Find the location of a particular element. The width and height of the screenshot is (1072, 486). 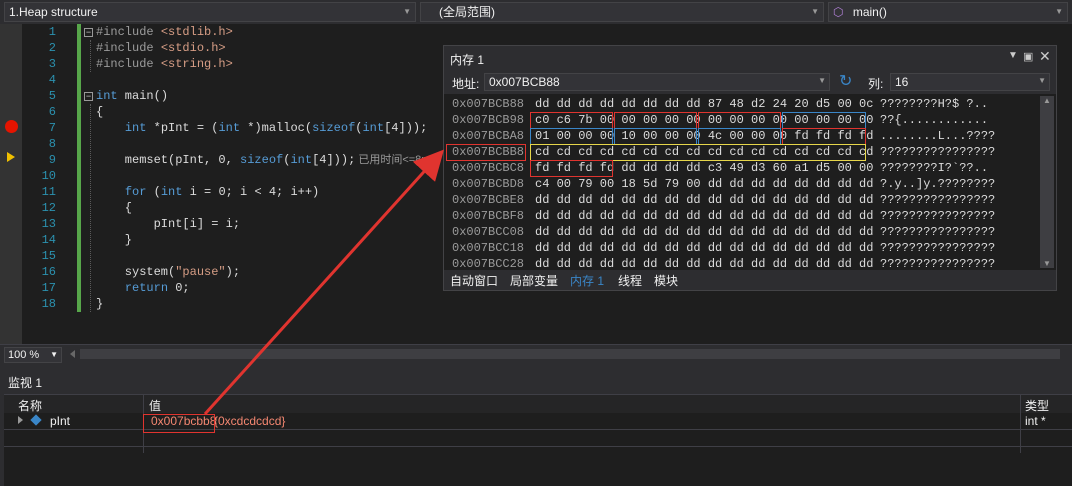

line-number: 2 is located at coordinates (52, 48).